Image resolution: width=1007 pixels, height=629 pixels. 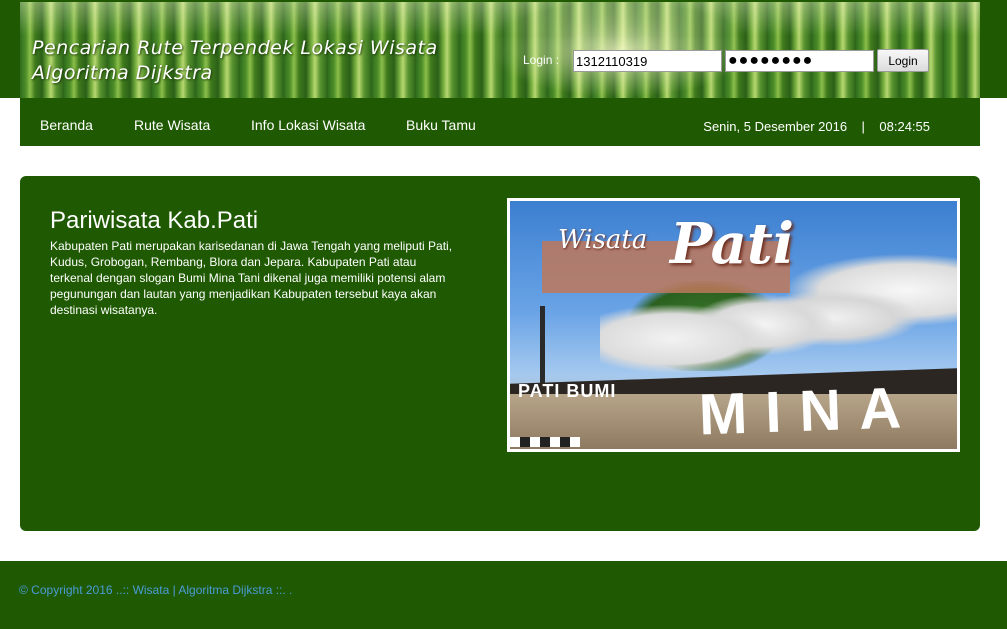 I want to click on current-time: 08:24:55, so click(x=904, y=126).